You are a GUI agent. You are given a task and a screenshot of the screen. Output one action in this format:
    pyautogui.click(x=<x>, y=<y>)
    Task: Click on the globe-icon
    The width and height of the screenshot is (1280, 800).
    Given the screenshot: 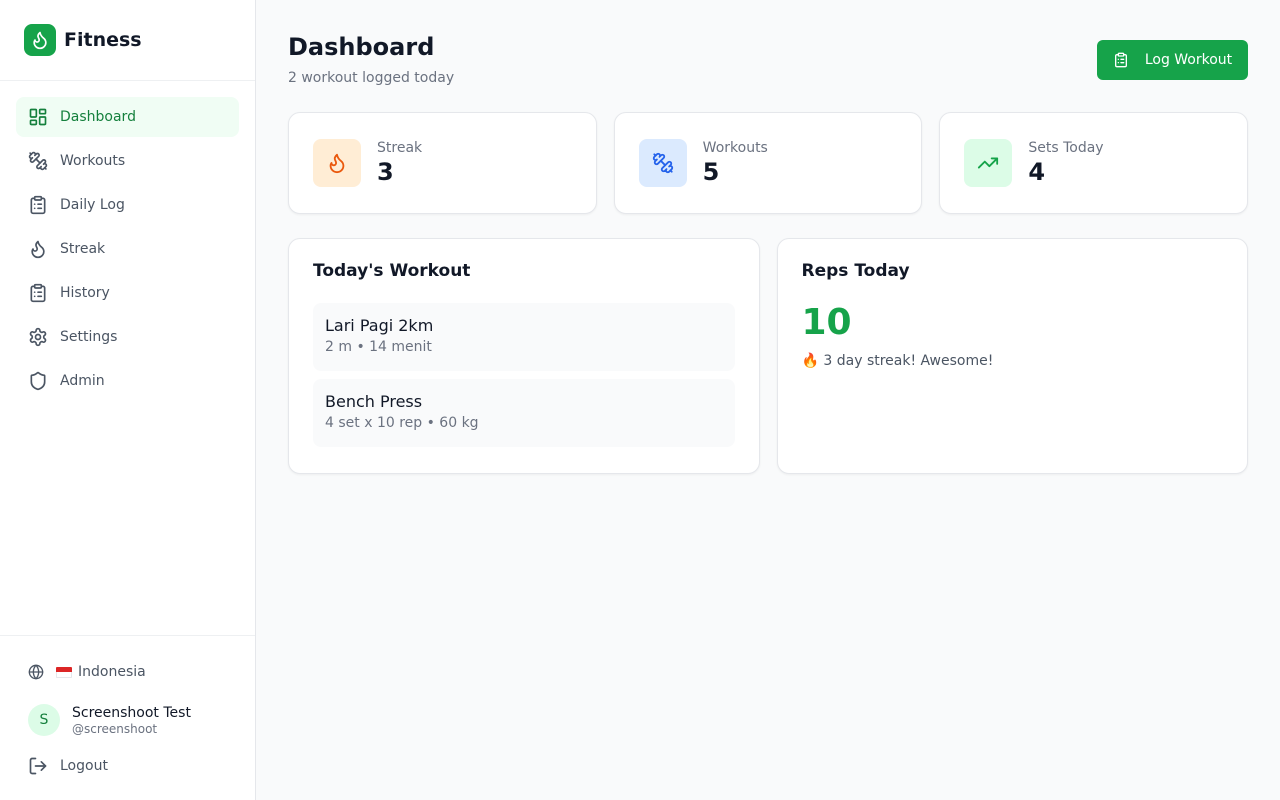 What is the action you would take?
    pyautogui.click(x=36, y=672)
    